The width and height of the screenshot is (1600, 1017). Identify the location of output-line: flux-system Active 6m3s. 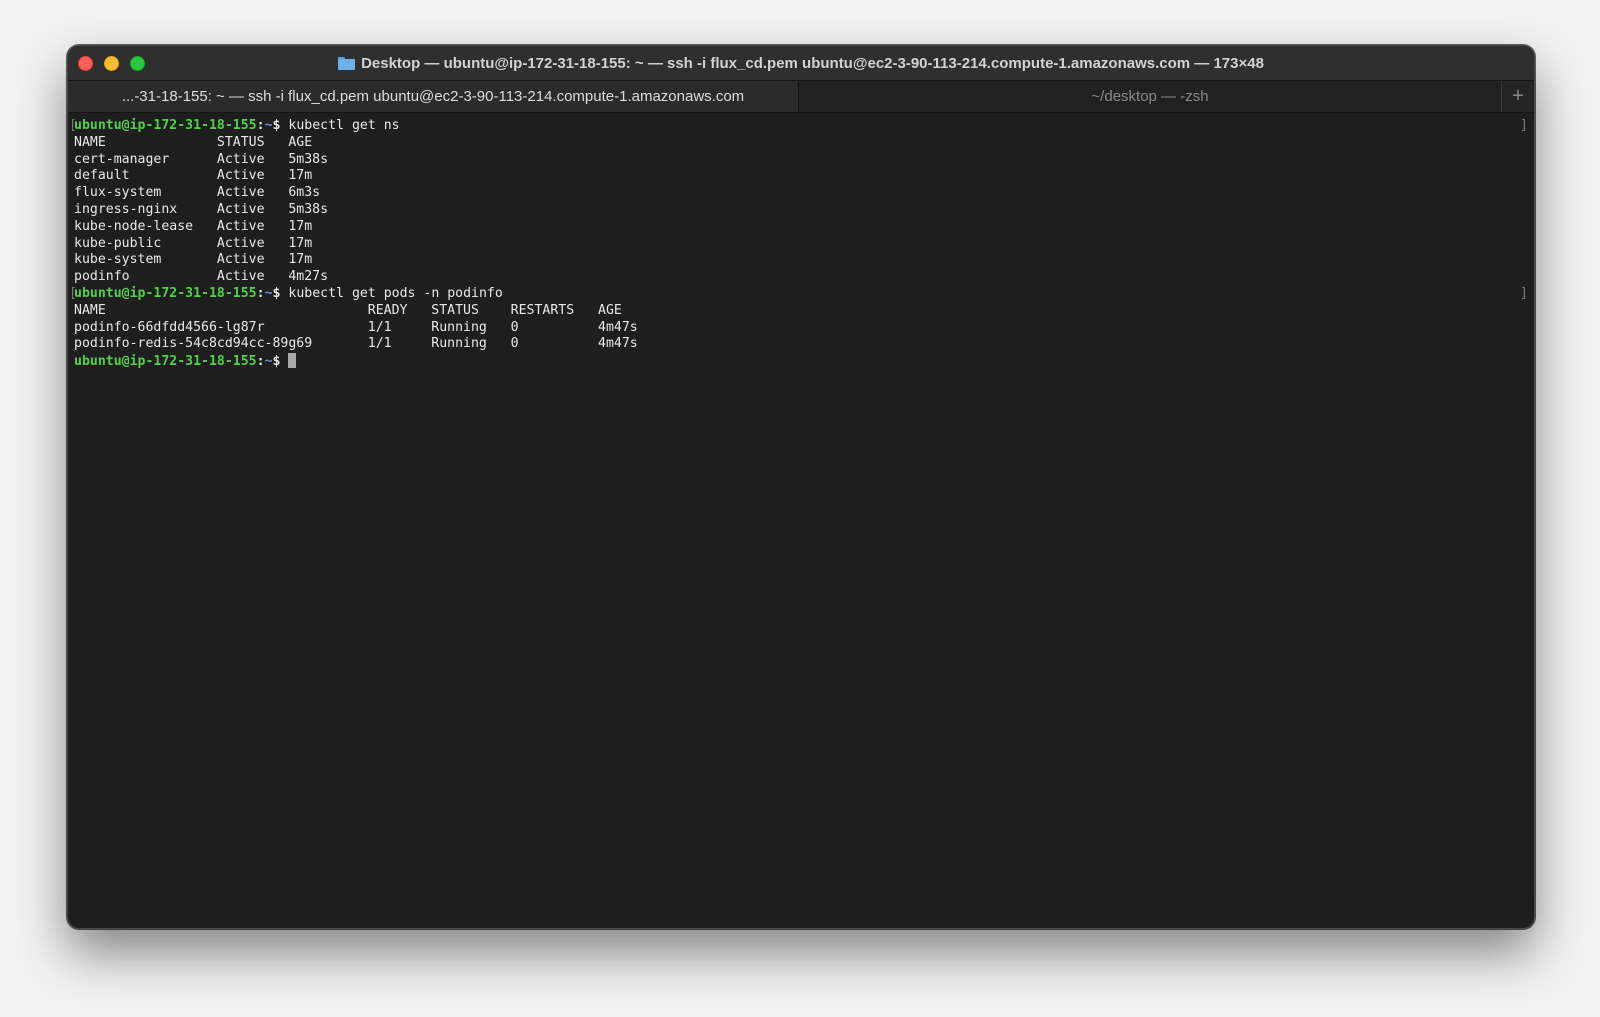
(197, 193).